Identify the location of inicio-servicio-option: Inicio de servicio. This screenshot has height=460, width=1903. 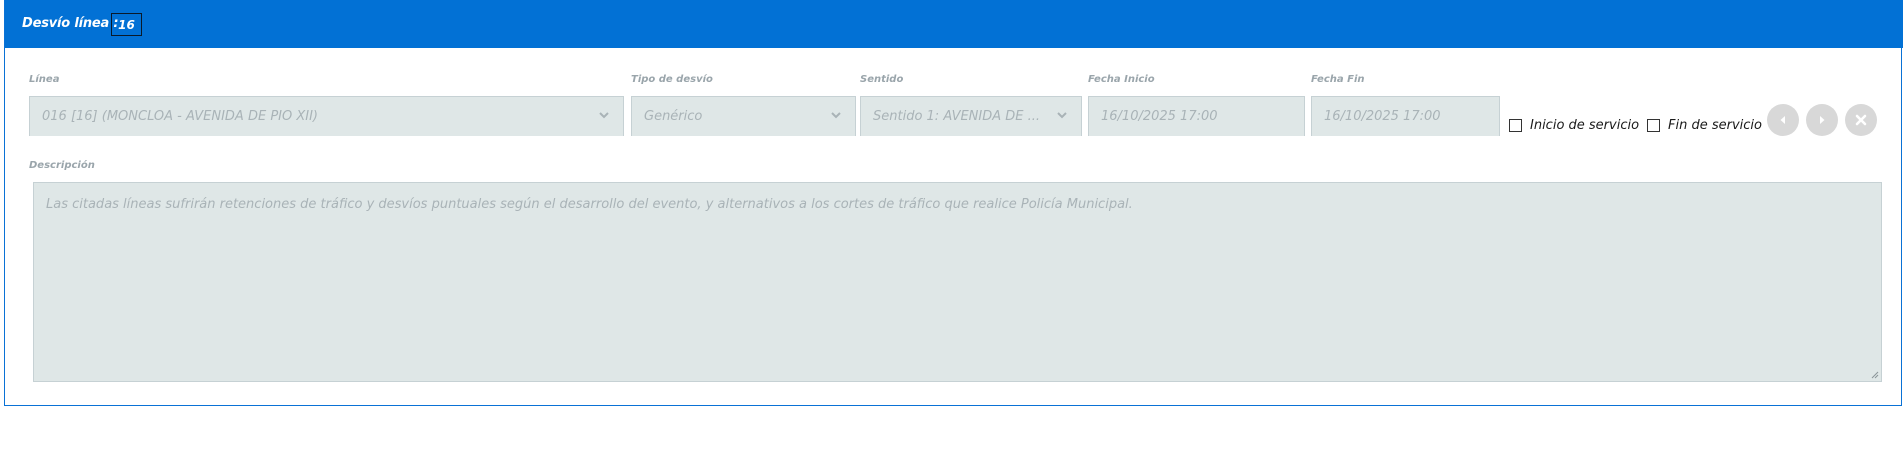
(1574, 125).